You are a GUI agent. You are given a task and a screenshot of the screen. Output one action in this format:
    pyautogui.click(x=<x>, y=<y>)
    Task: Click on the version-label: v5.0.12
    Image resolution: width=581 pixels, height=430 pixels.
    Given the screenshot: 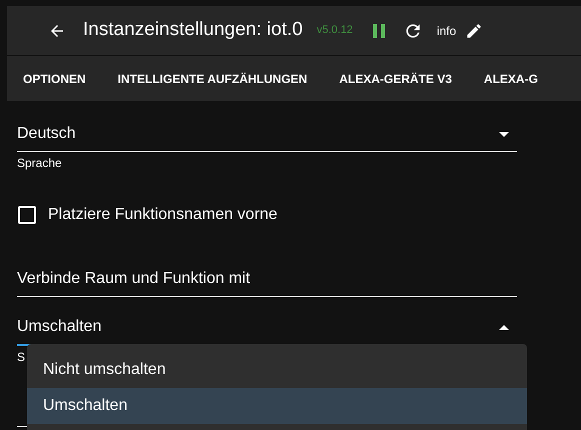 What is the action you would take?
    pyautogui.click(x=334, y=30)
    